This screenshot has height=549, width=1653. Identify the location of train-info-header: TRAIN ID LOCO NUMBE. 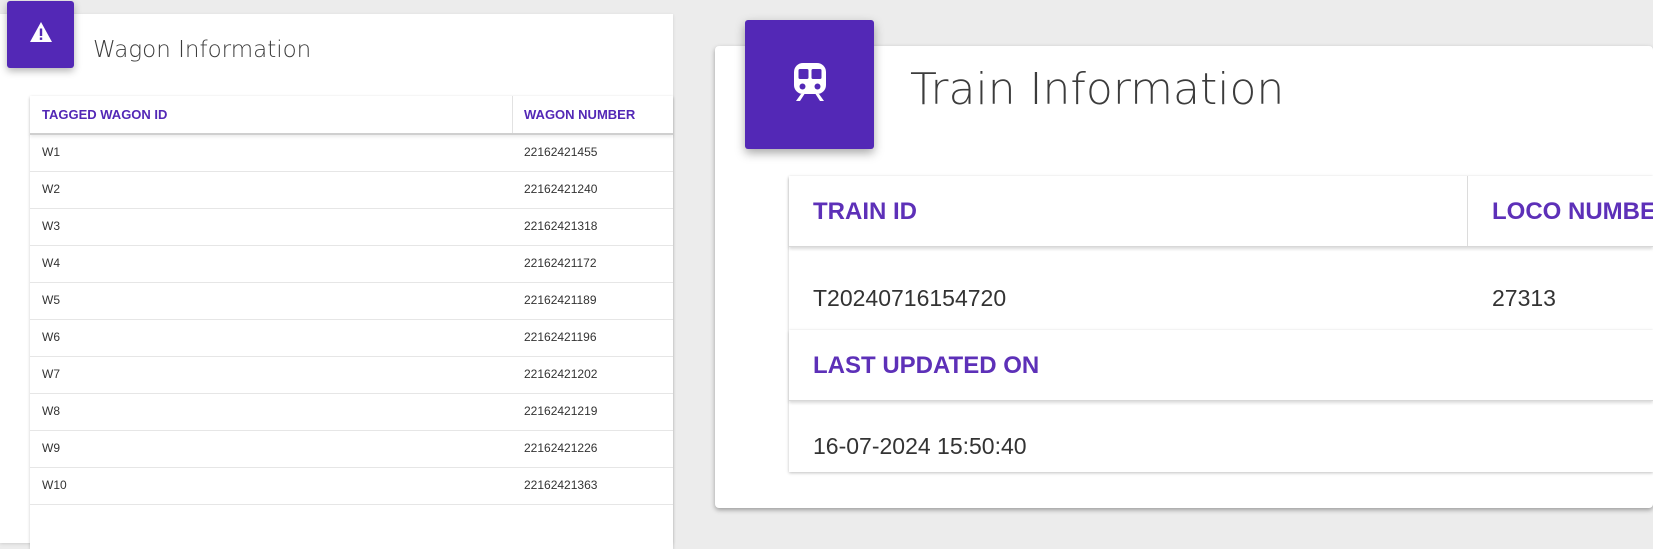
(1221, 211).